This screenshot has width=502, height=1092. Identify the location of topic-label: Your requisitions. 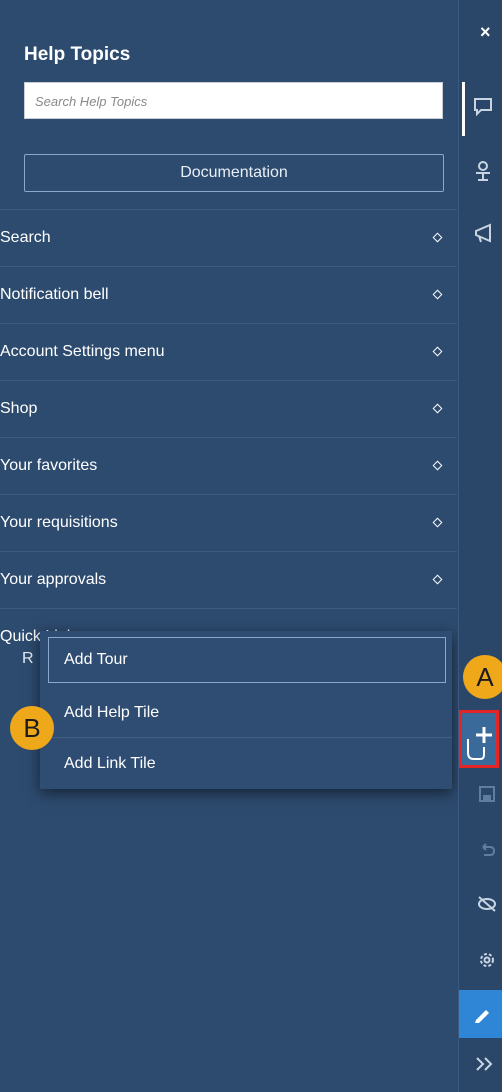
(59, 522).